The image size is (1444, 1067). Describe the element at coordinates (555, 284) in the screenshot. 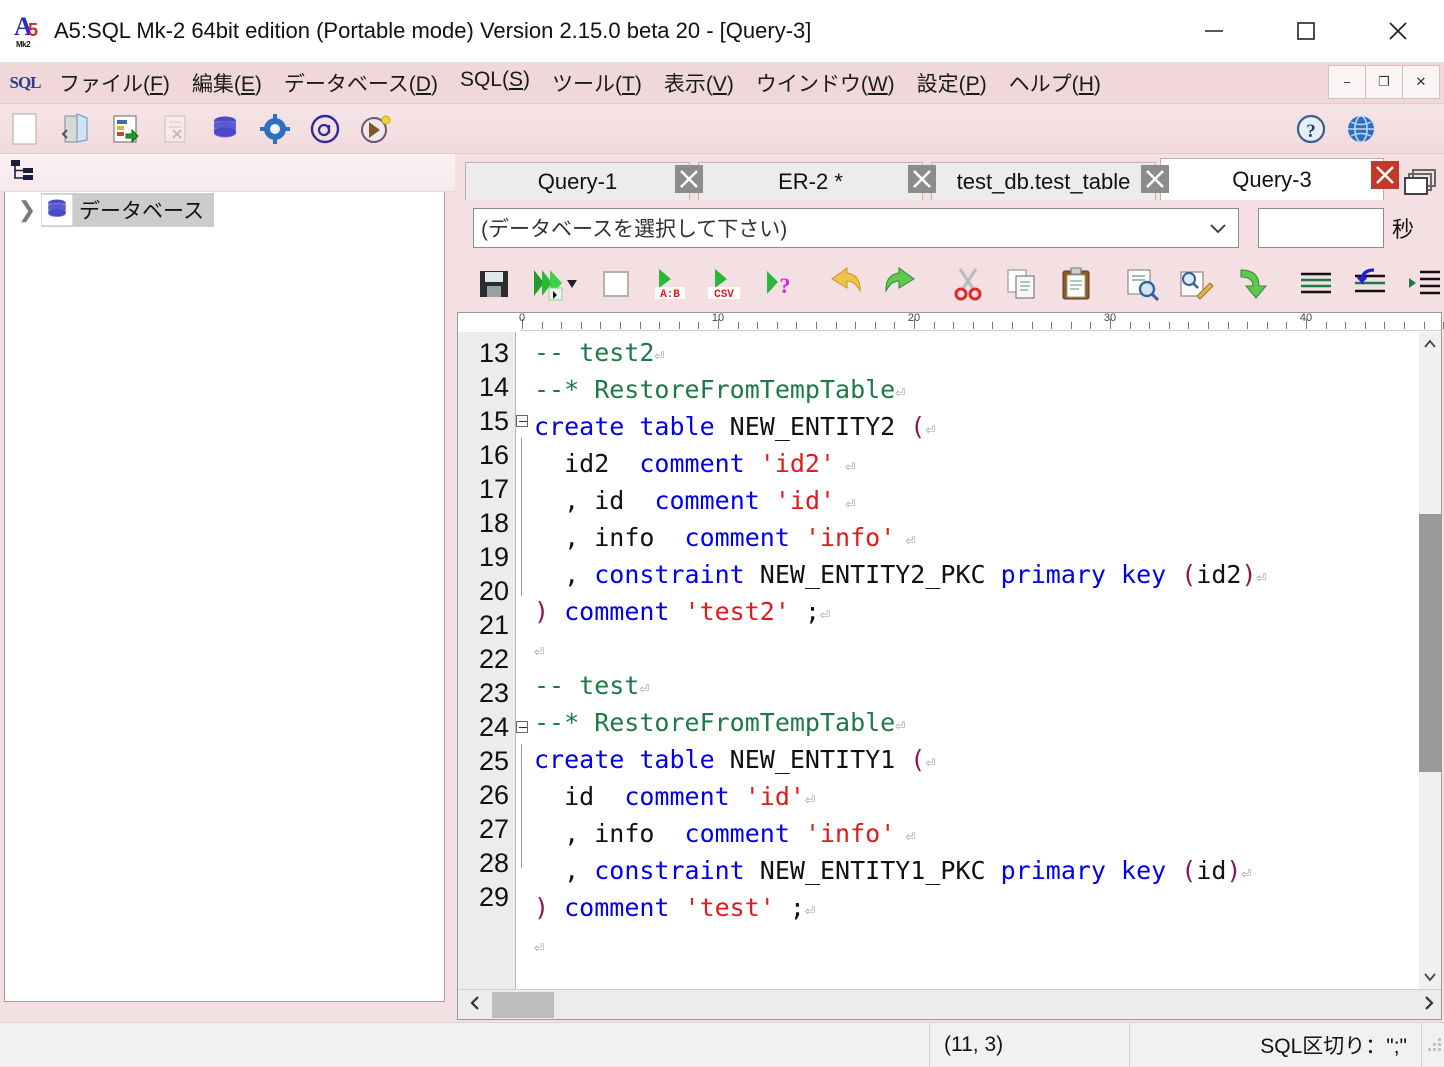

I see `execute-sql-icon` at that location.